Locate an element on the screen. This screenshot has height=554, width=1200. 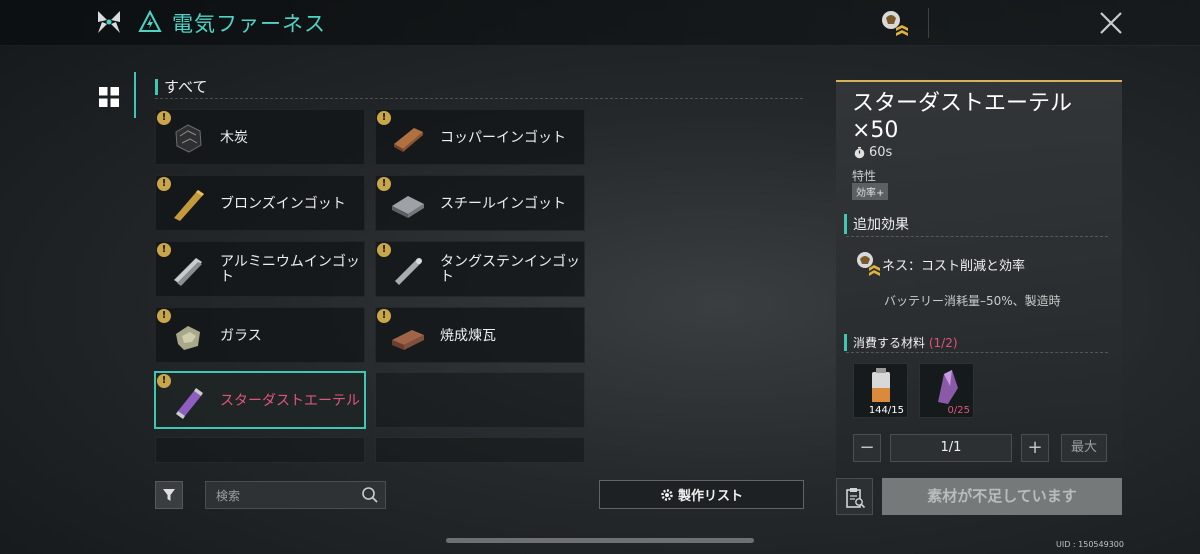
item-card-aluminum-ingot: ! アルミニウムインゴット is located at coordinates (260, 269).